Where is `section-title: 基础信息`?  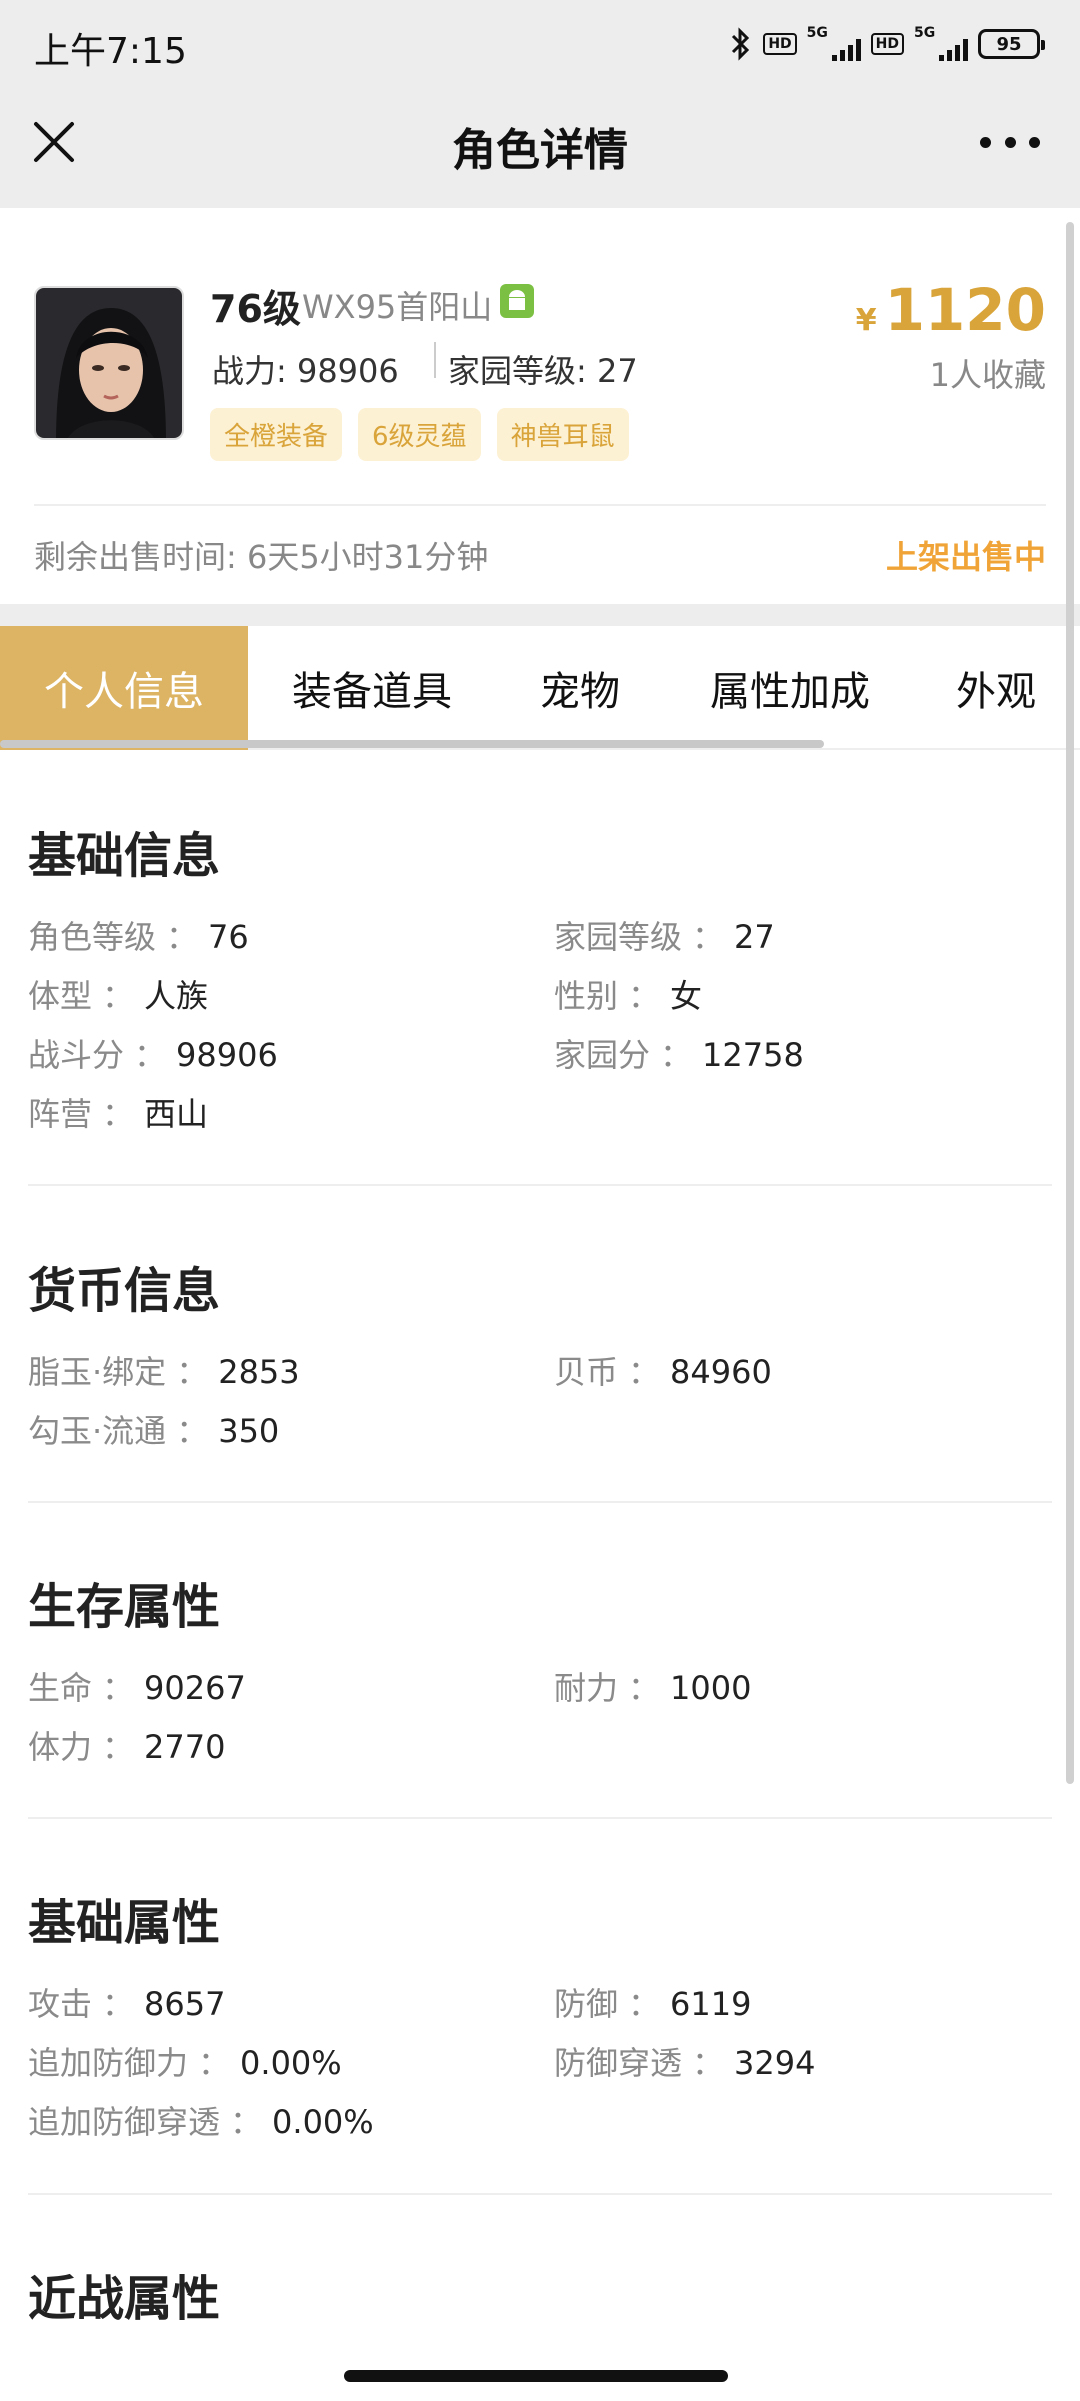 section-title: 基础信息 is located at coordinates (124, 856).